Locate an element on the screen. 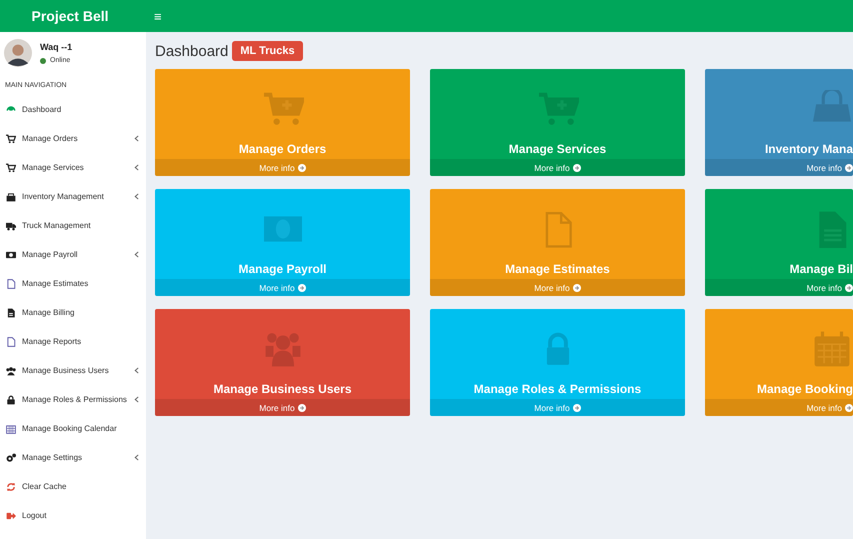 This screenshot has width=853, height=539. refresh-icon is located at coordinates (11, 487).